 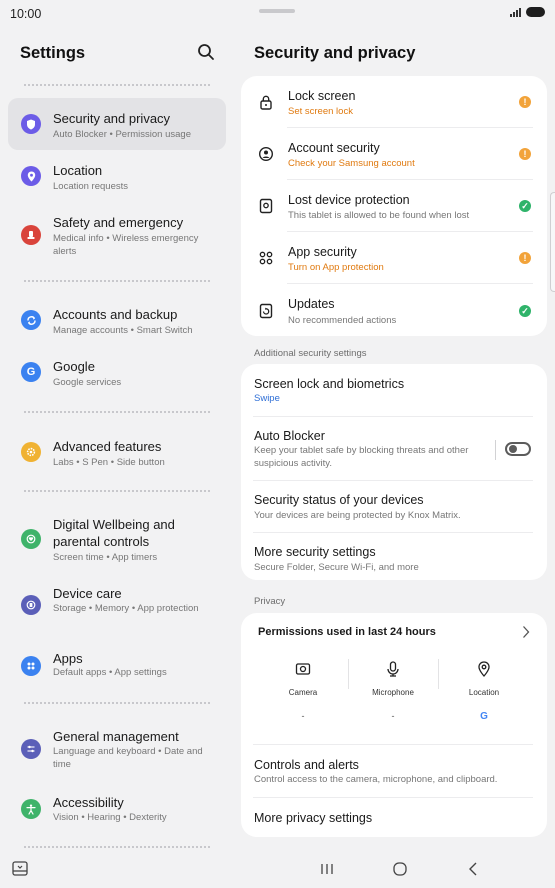 What do you see at coordinates (267, 398) in the screenshot?
I see `row-subtitle: Swipe` at bounding box center [267, 398].